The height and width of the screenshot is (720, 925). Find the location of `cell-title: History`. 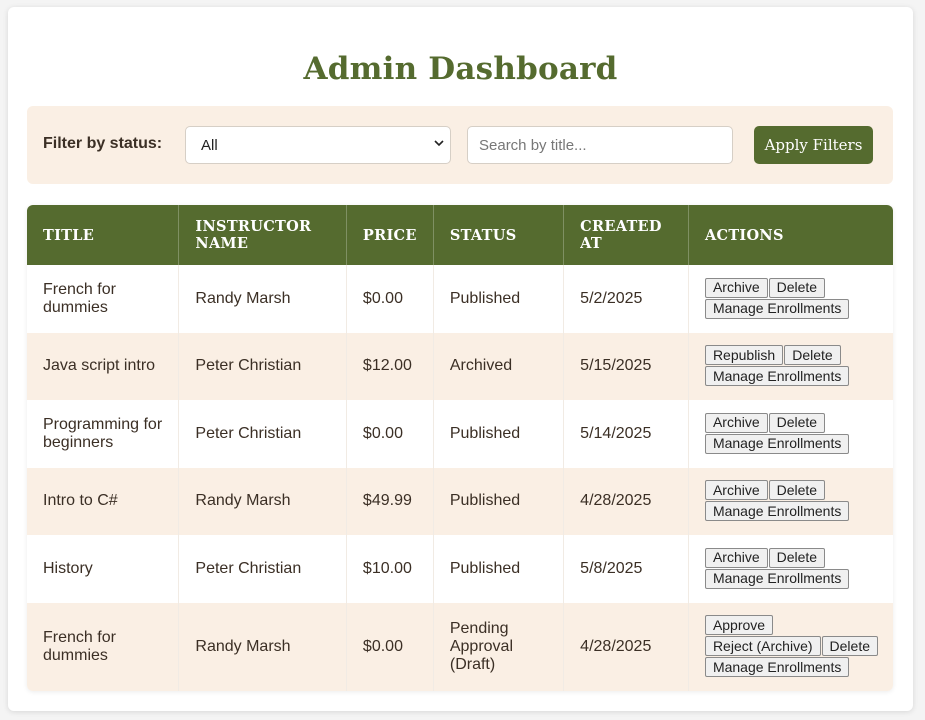

cell-title: History is located at coordinates (103, 569).